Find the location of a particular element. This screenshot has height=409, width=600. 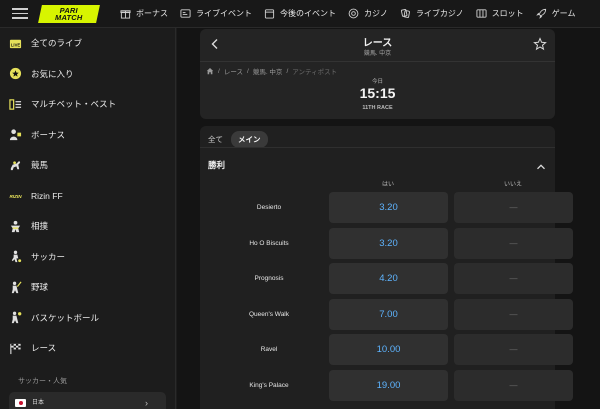

sidebar-item-racing: レース is located at coordinates (87, 348).